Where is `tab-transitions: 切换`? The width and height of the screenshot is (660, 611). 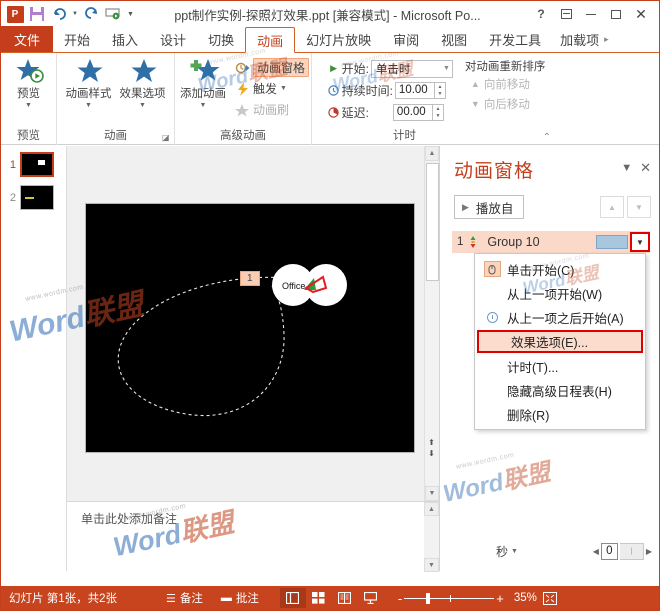 tab-transitions: 切换 is located at coordinates (221, 39).